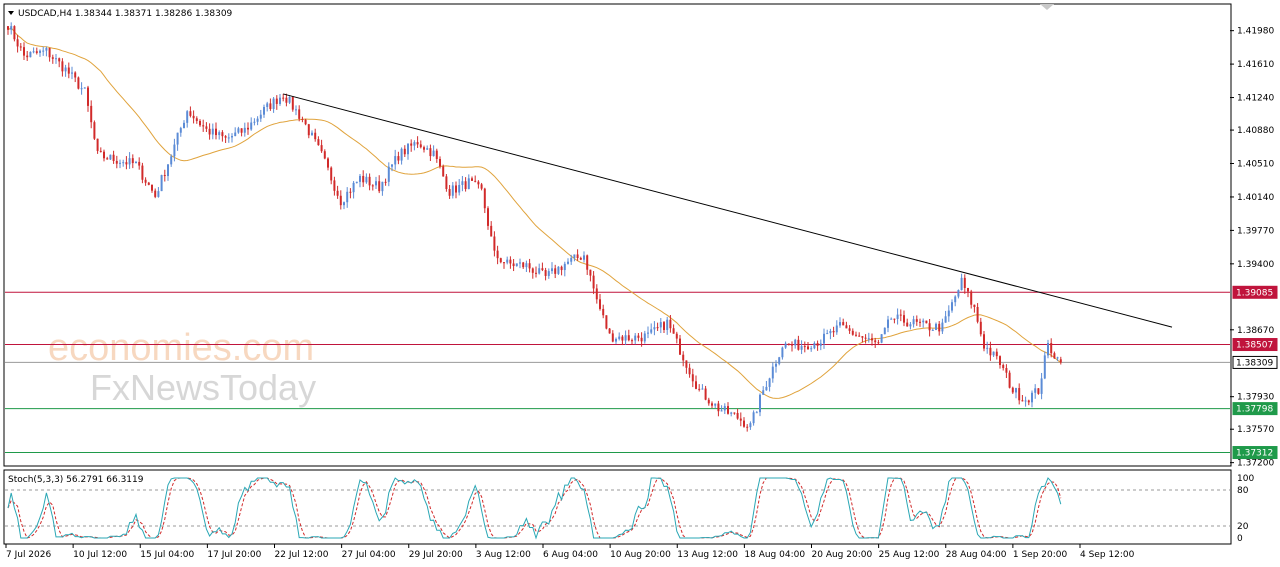 The image size is (1280, 567). What do you see at coordinates (976, 555) in the screenshot?
I see `x-tick-label: 28 Aug 04:00` at bounding box center [976, 555].